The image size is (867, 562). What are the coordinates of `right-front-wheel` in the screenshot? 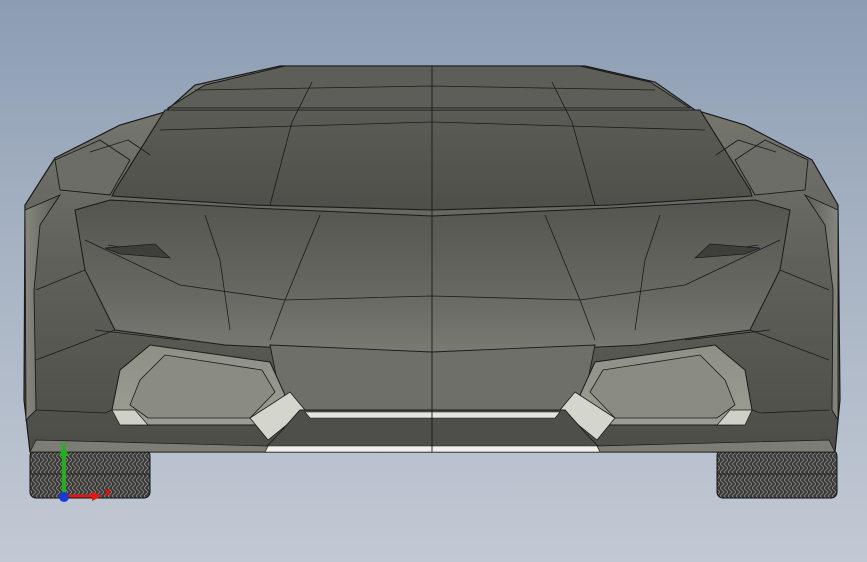 It's located at (777, 474).